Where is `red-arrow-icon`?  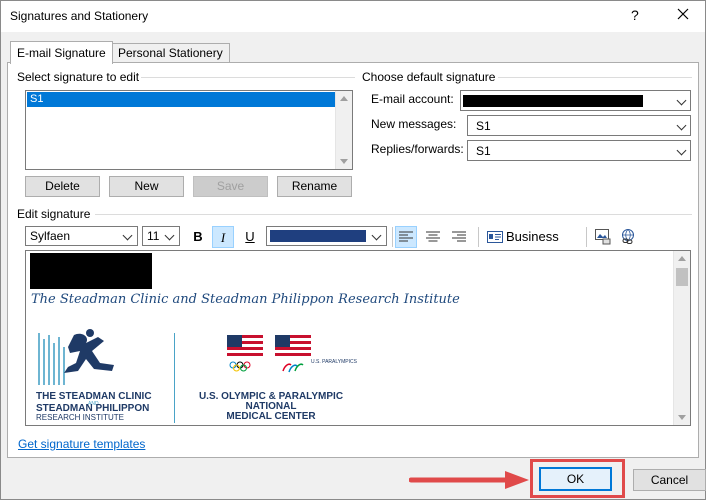 red-arrow-icon is located at coordinates (469, 480).